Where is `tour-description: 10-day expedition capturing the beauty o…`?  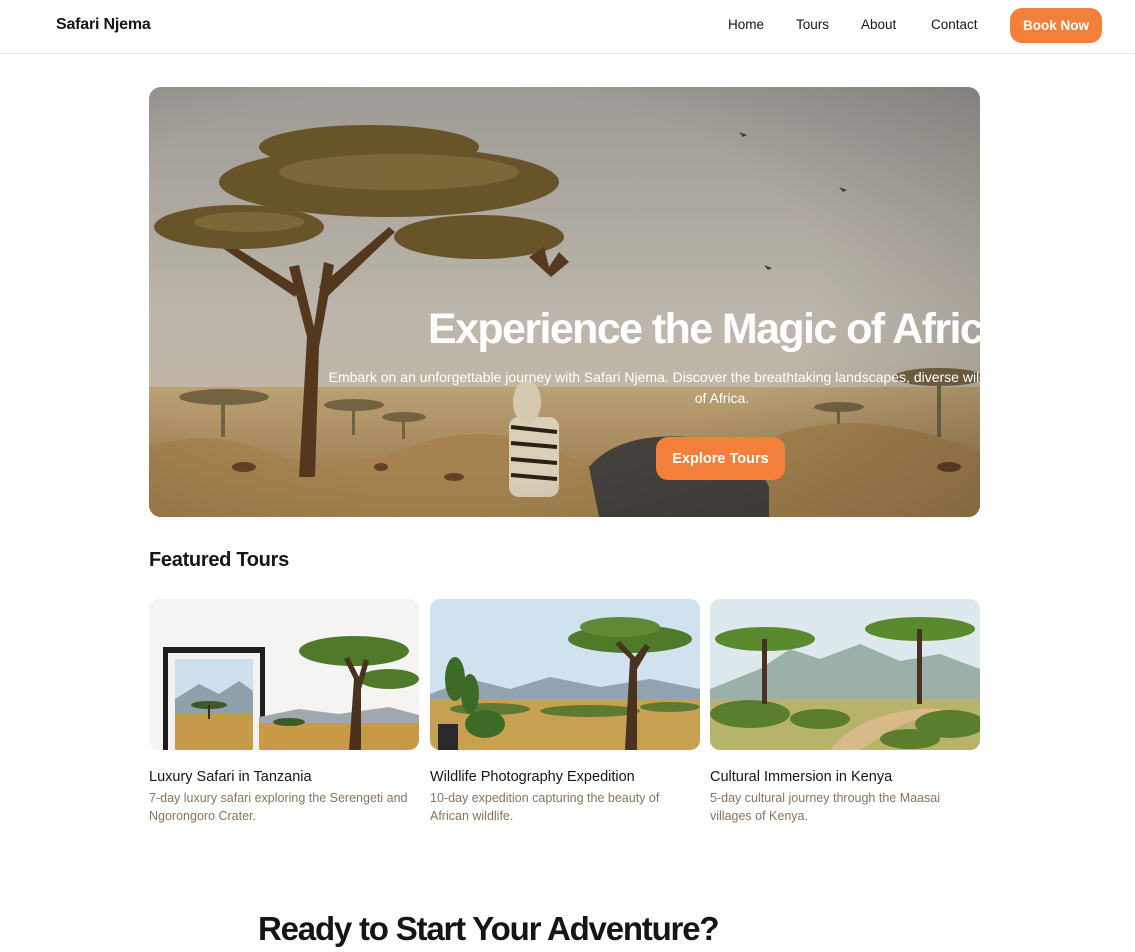
tour-description: 10-day expedition capturing the beauty o… is located at coordinates (545, 807).